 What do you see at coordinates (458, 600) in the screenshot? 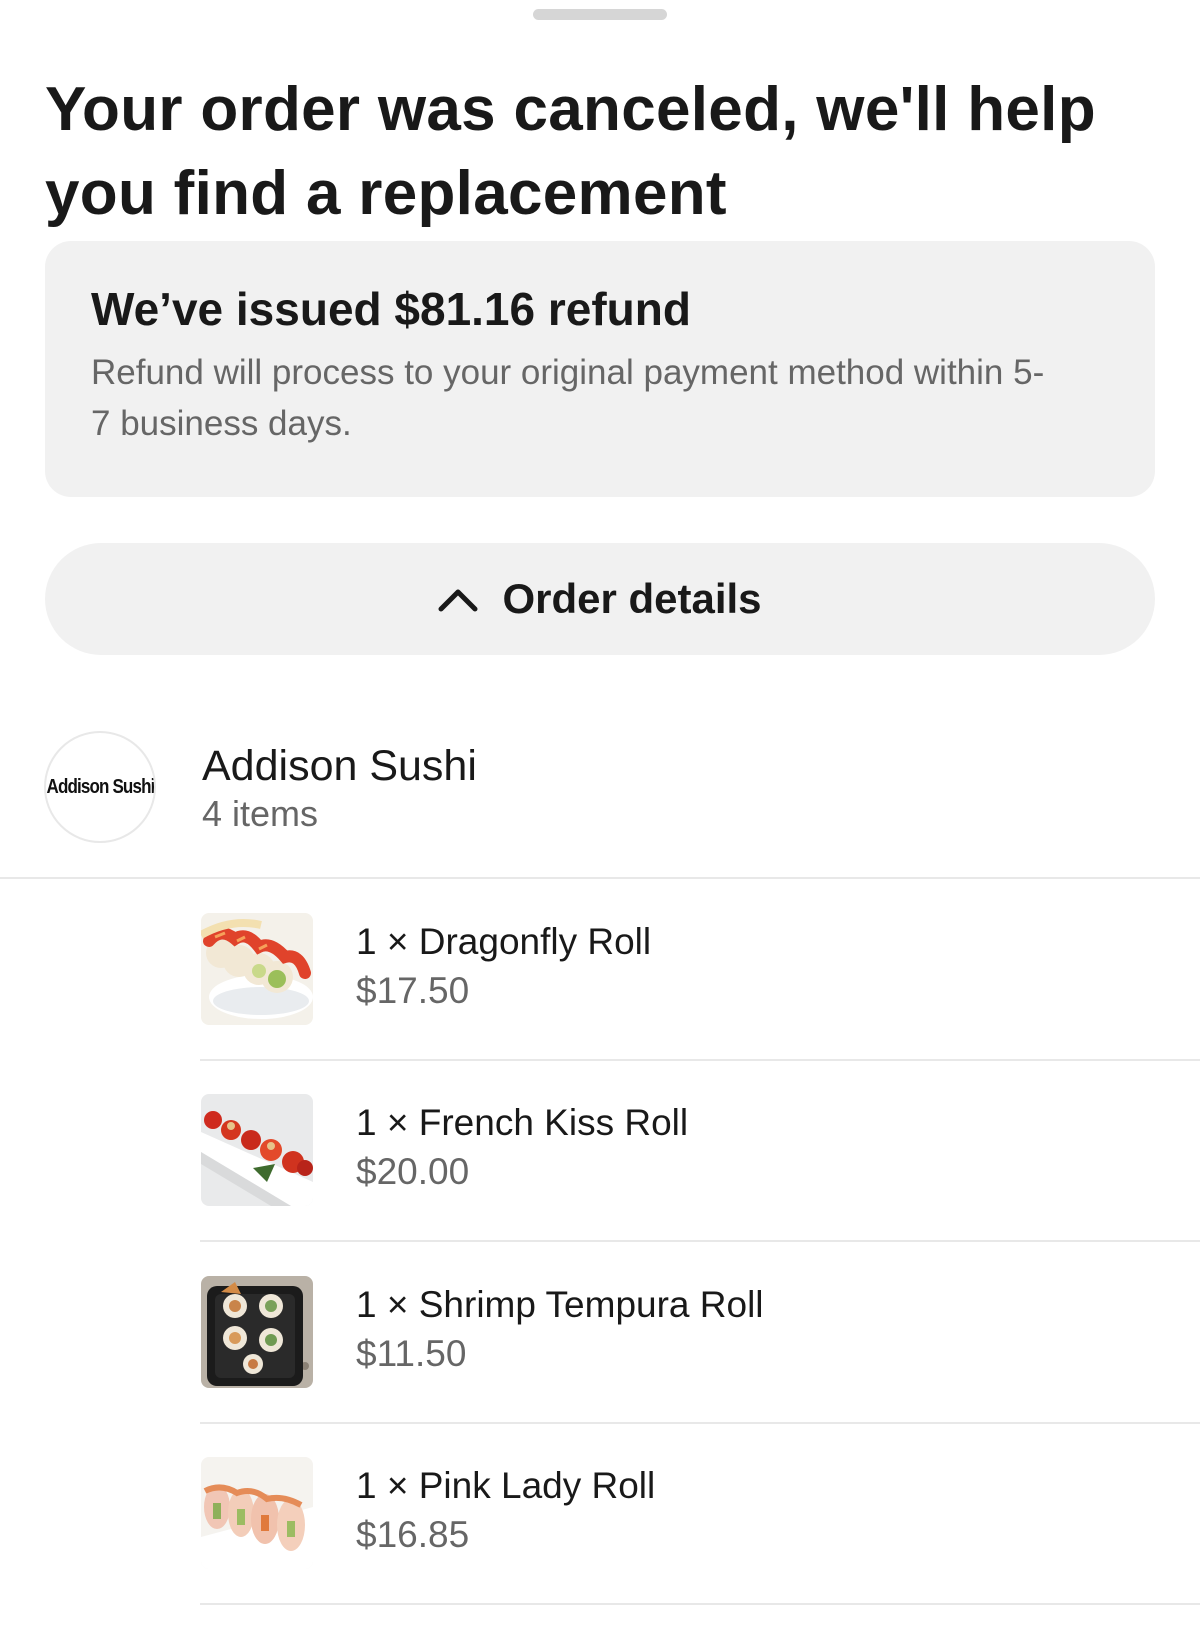
I see `chevron-up-icon` at bounding box center [458, 600].